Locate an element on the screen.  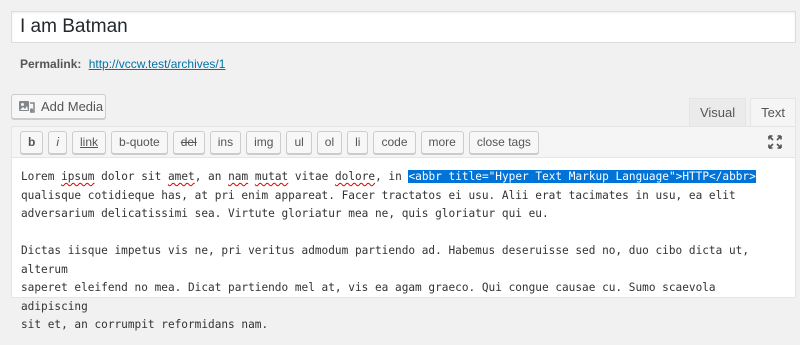
permalink: Permalink: http://vccw.test/archives/1 is located at coordinates (122, 65).